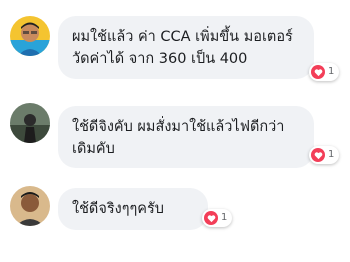  I want to click on comment-text: ใช้ดีจิงคับ ผมสั่งมาใช้แล้วไฟดีกว่า, so click(178, 127).